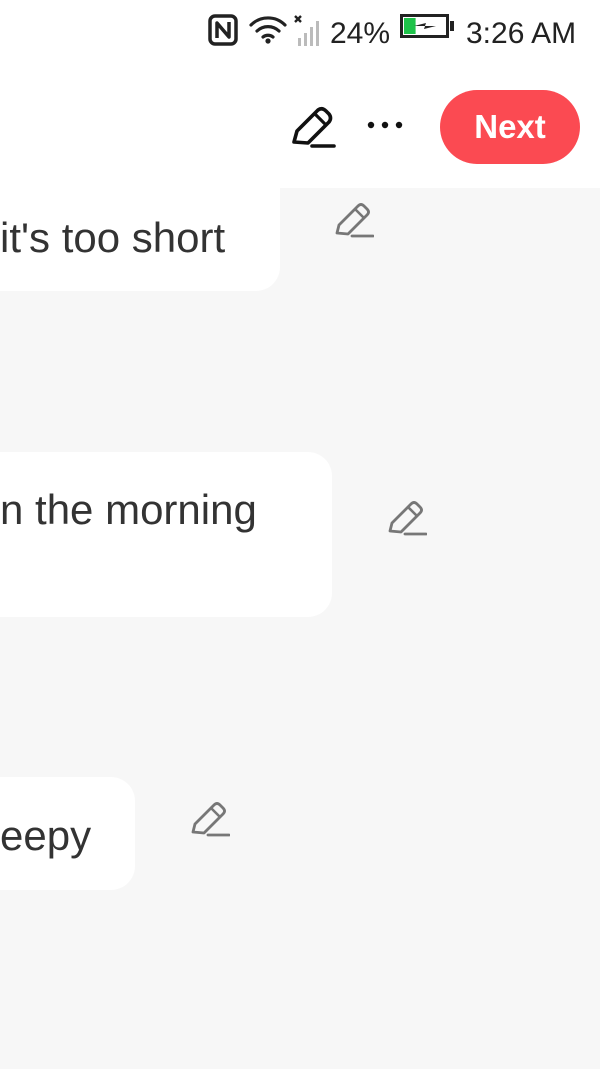  Describe the element at coordinates (223, 30) in the screenshot. I see `nfc-icon` at that location.